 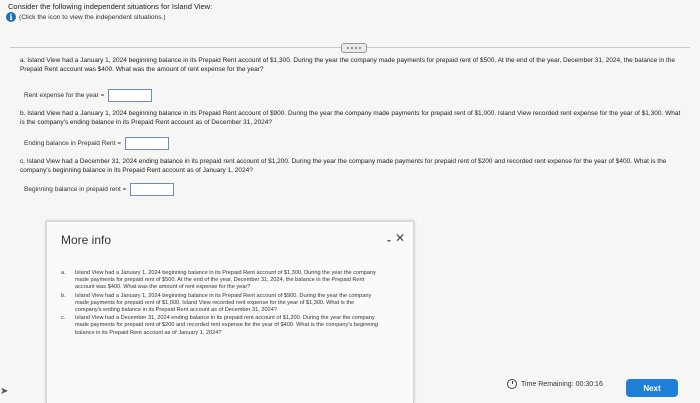 I want to click on answer-label-c: Beginning balance in prepaid rent =, so click(x=75, y=189).